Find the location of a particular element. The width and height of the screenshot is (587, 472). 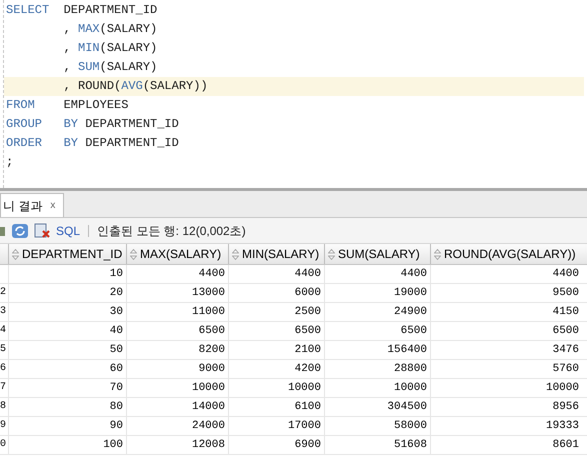

table-cell: 14000 is located at coordinates (177, 407).